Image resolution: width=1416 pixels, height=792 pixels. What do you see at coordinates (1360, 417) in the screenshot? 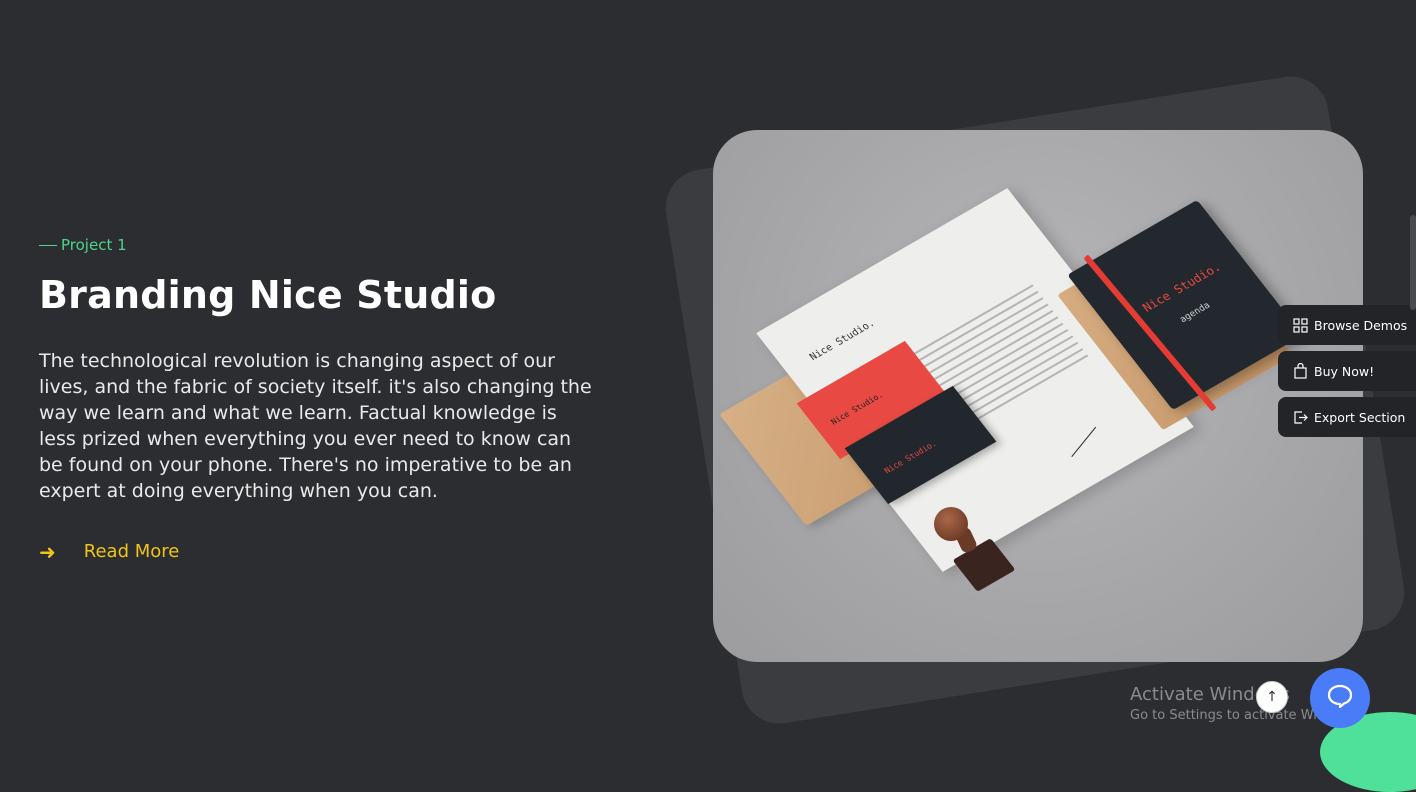
I see `export-section-label: Export Section` at bounding box center [1360, 417].